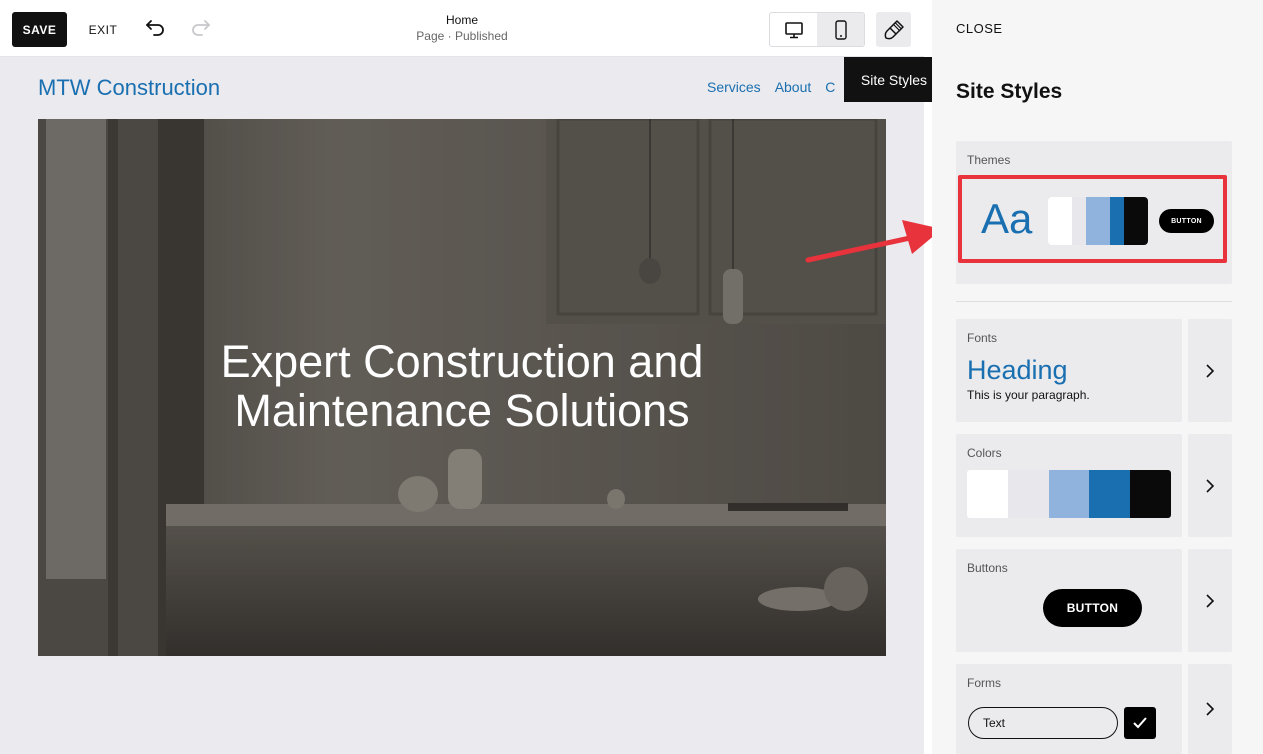  Describe the element at coordinates (156, 28) in the screenshot. I see `undo-icon` at that location.